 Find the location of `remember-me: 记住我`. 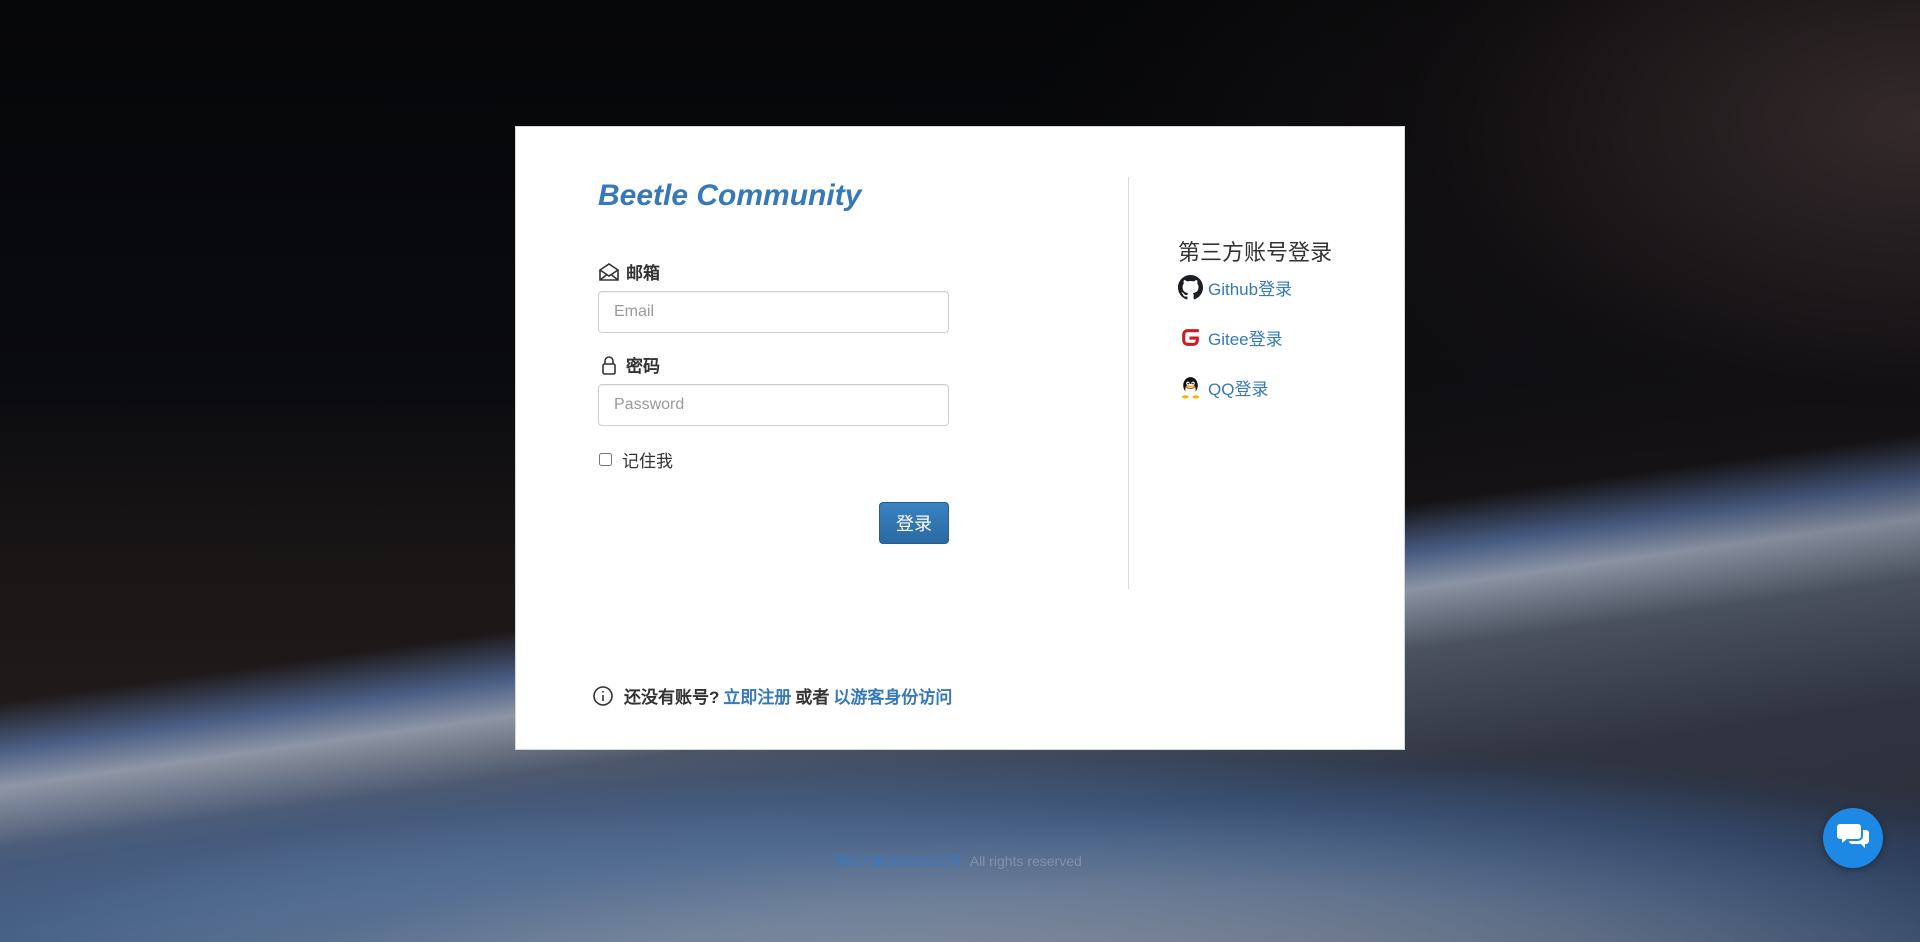

remember-me: 记住我 is located at coordinates (635, 459).